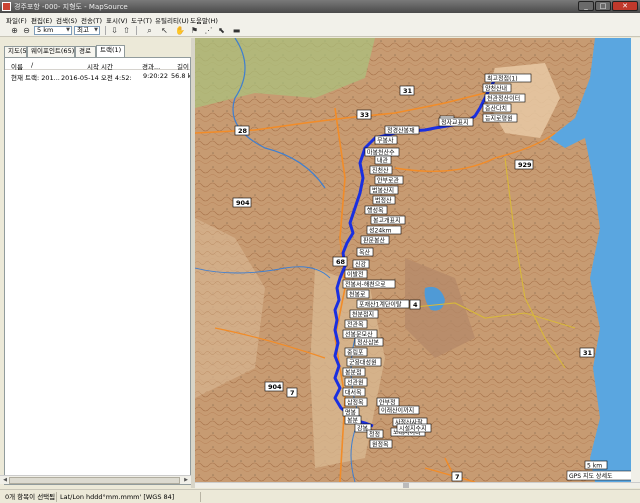 This screenshot has height=503, width=640. I want to click on scale-label: 5 km, so click(594, 466).